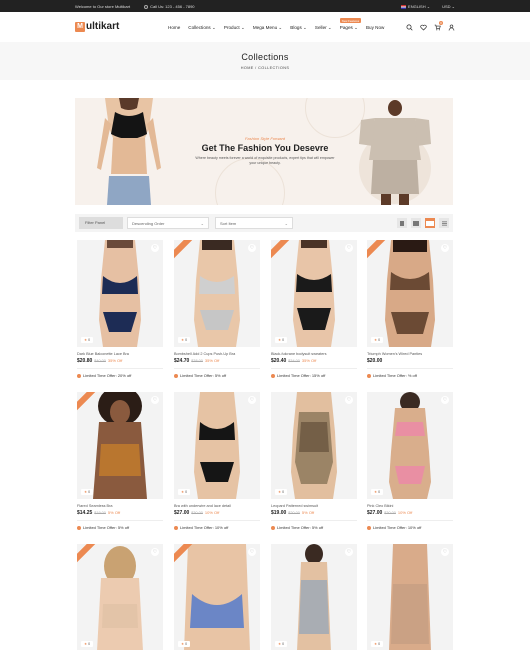  I want to click on product-name: Bombshell Add 2 Cups Push-Up Bra, so click(217, 354).